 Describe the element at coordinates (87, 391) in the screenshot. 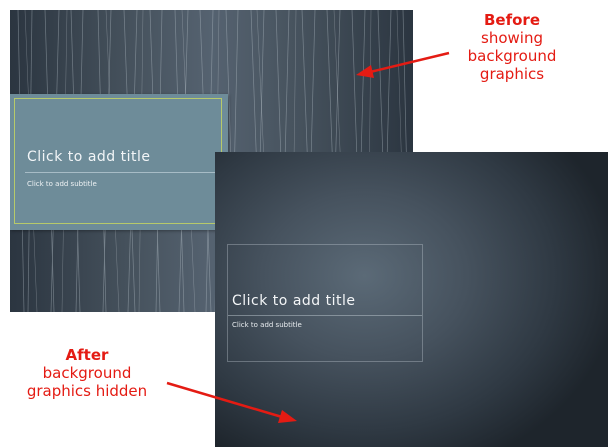

I see `after-annotation-line: graphics hidden` at that location.